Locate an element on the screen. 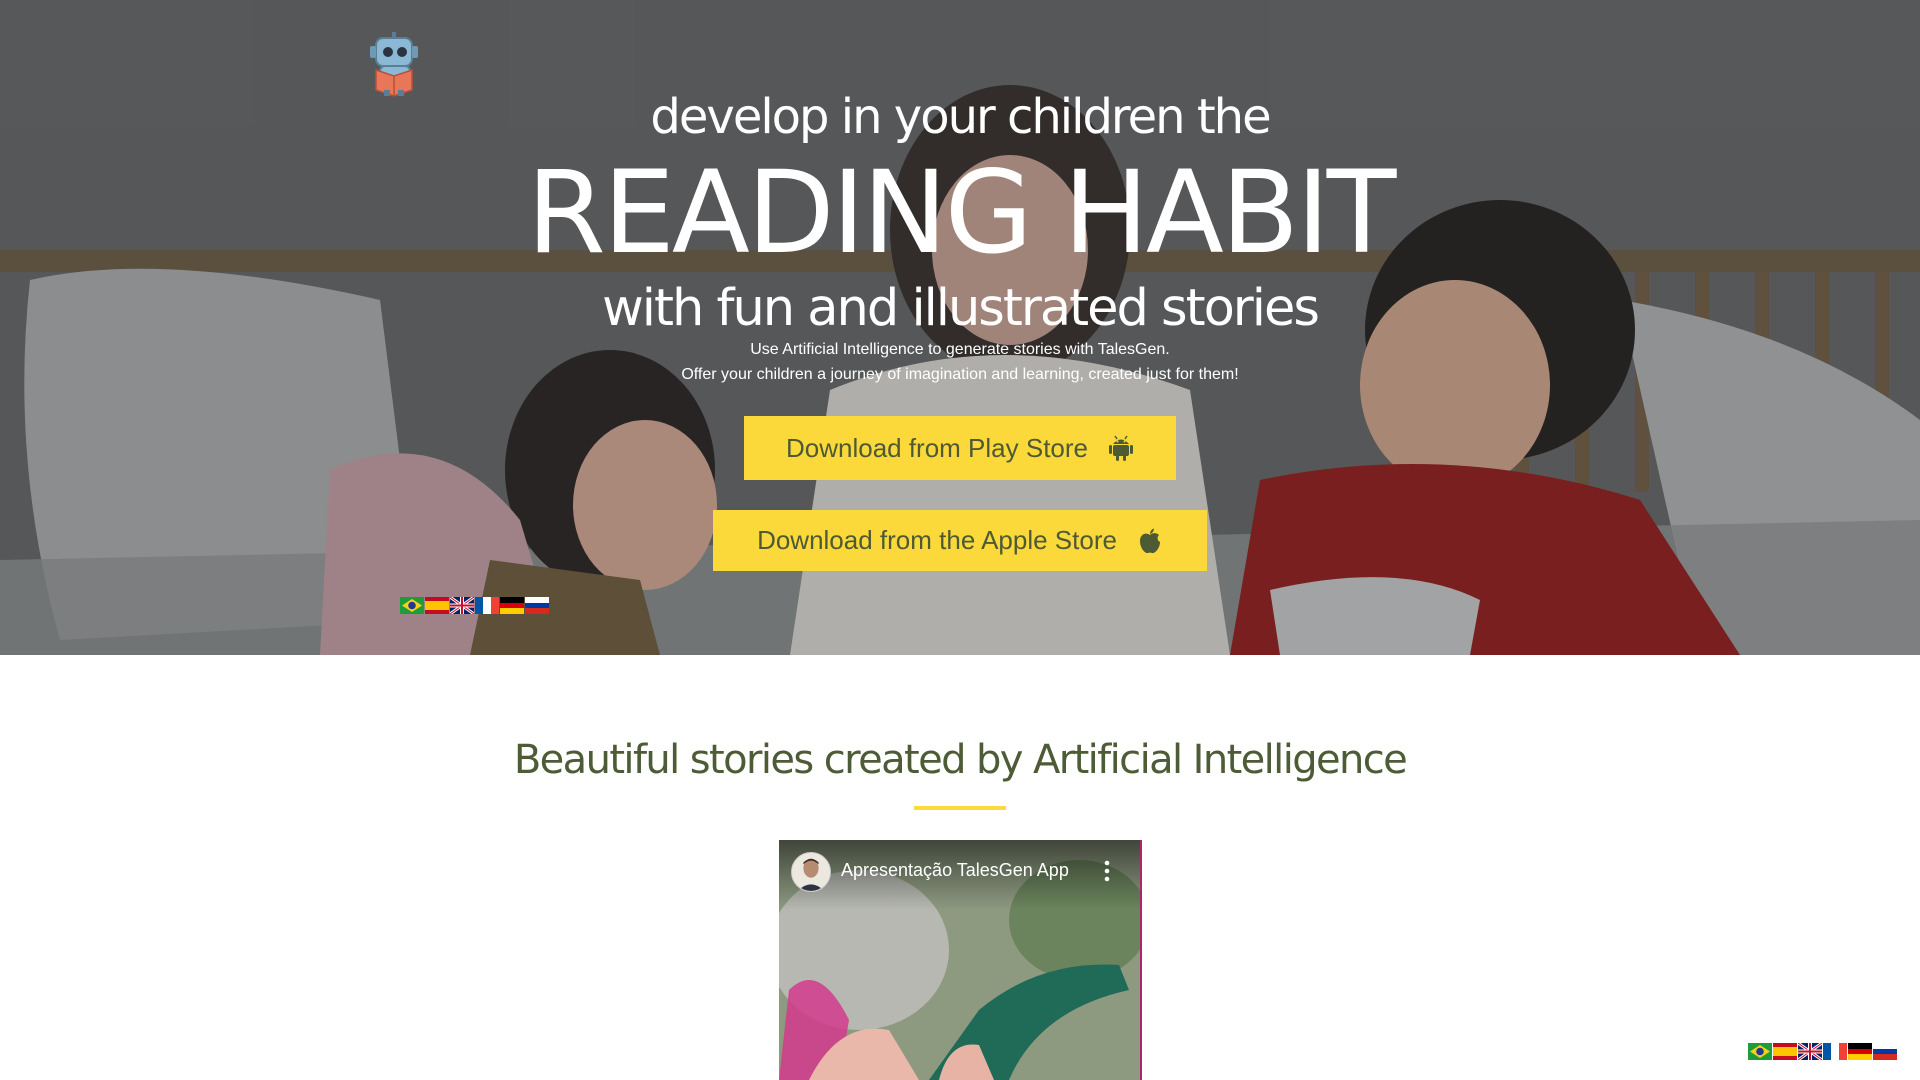  video-player: Apresentação TalesGen App is located at coordinates (960, 960).